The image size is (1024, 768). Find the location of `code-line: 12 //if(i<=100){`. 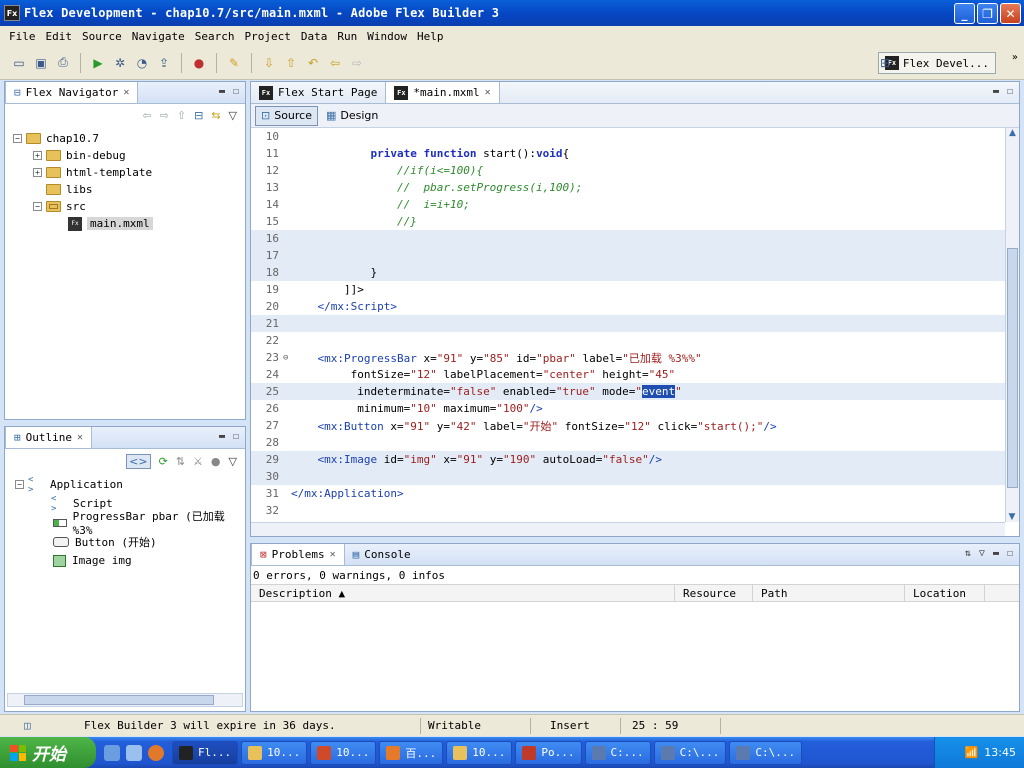

code-line: 12 //if(i<=100){ is located at coordinates (628, 170).